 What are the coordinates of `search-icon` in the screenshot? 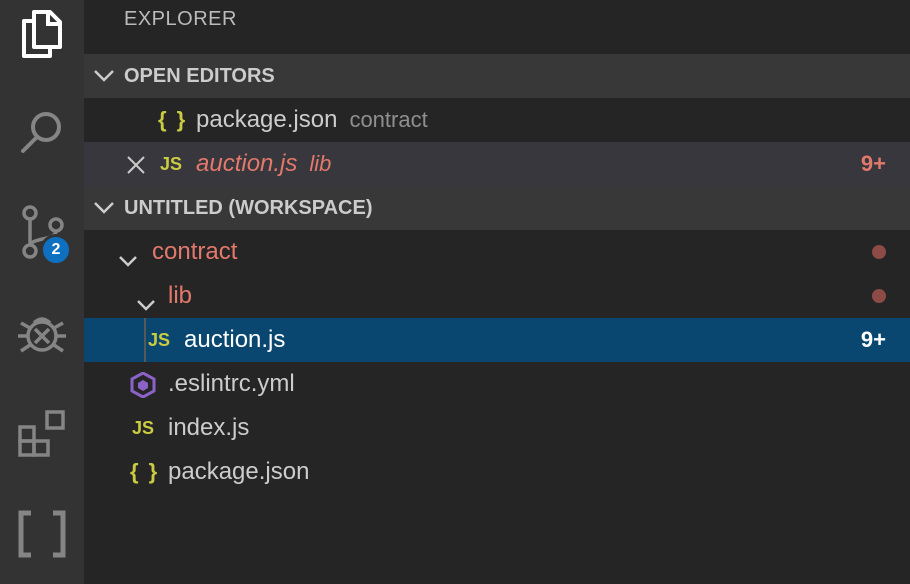 It's located at (42, 132).